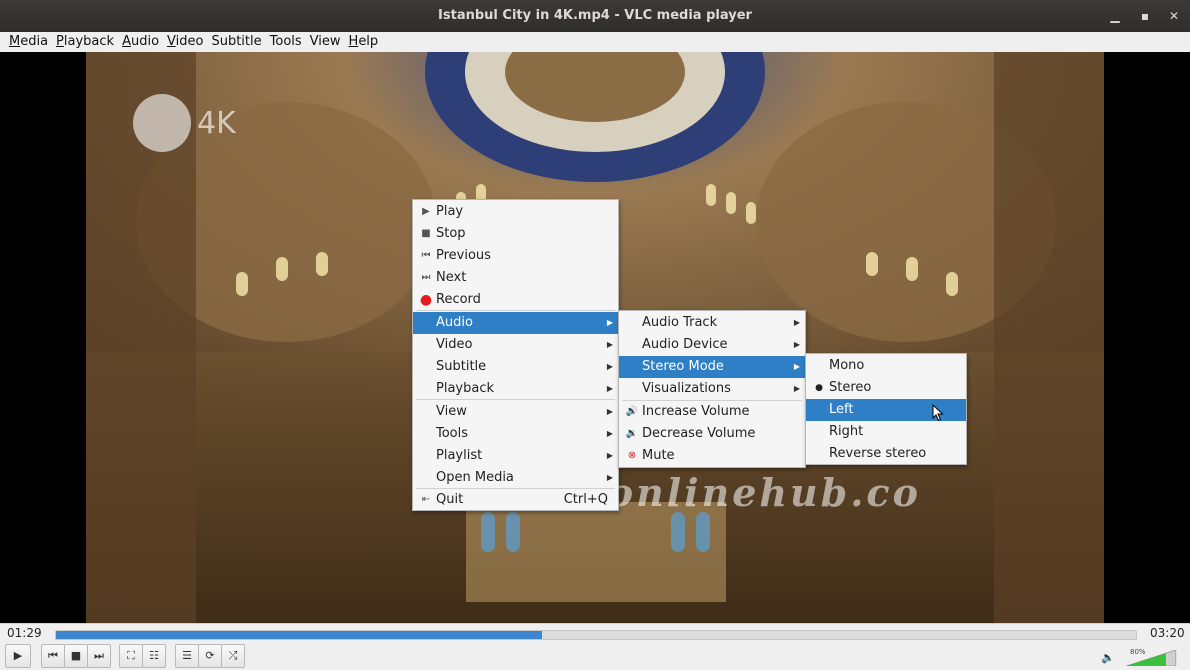 This screenshot has height=670, width=1190. What do you see at coordinates (426, 499) in the screenshot?
I see `quit-icon: ⇤` at bounding box center [426, 499].